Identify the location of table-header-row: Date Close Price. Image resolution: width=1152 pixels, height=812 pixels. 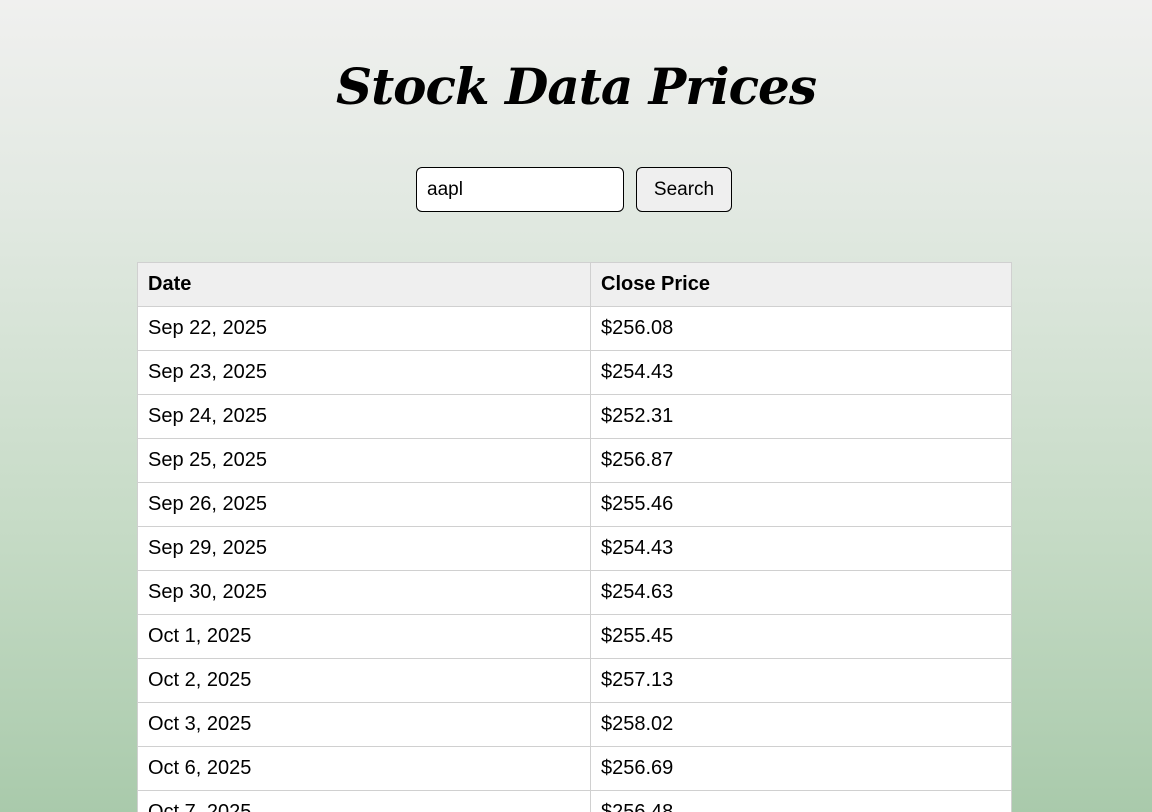
(574, 284).